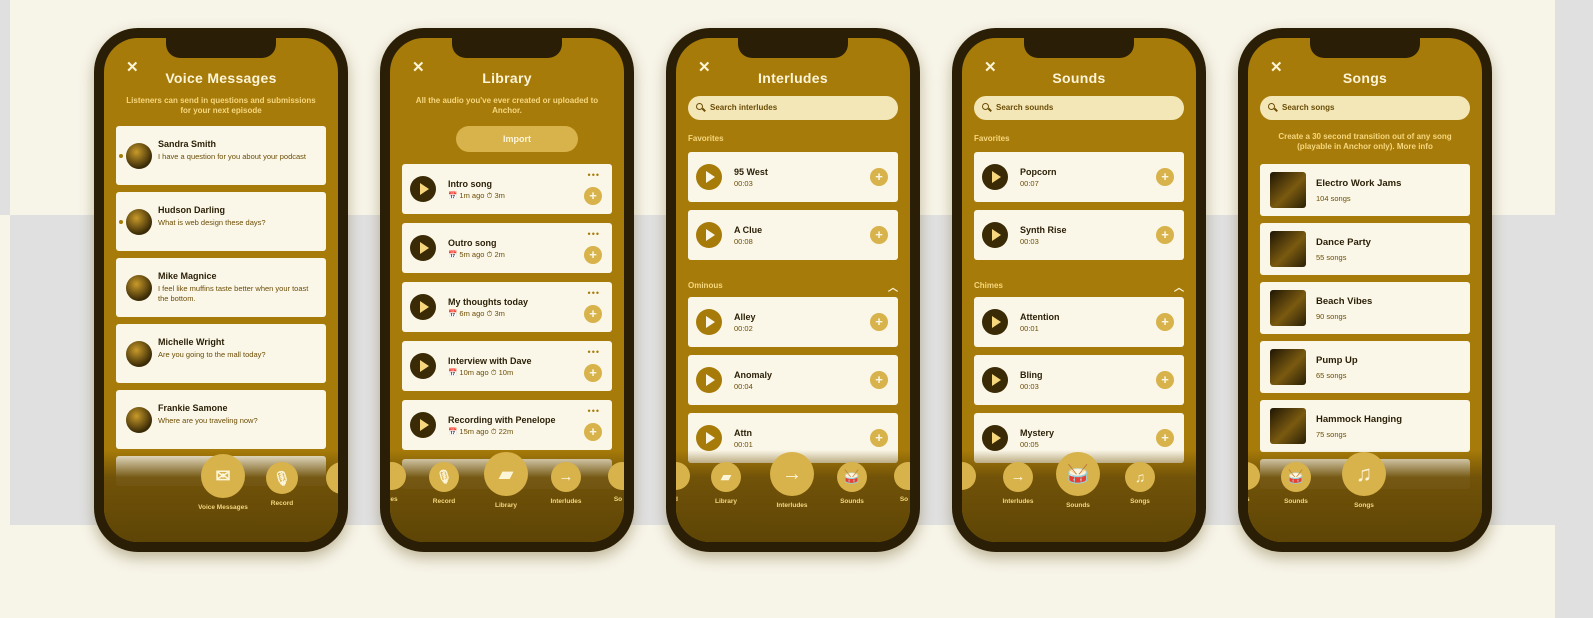  Describe the element at coordinates (902, 482) in the screenshot. I see `nav-songs-partial: So` at that location.